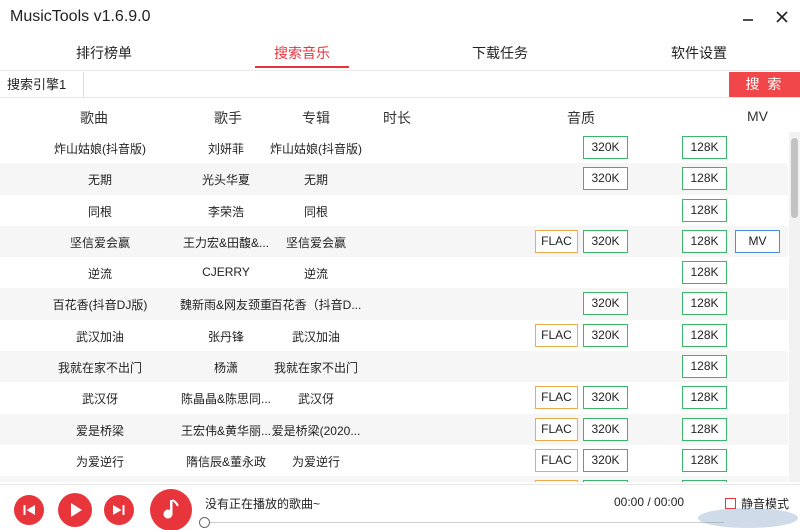  What do you see at coordinates (394, 147) in the screenshot?
I see `song-row: 炸山姑娘(抖音版) 刘妍菲 炸山姑娘(抖音版) 320K 128K` at bounding box center [394, 147].